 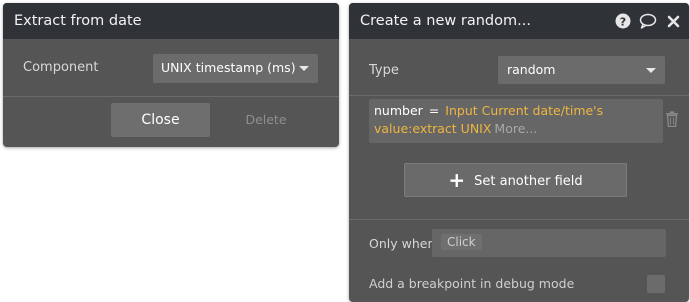 I want to click on comment-bubble-icon, so click(x=648, y=21).